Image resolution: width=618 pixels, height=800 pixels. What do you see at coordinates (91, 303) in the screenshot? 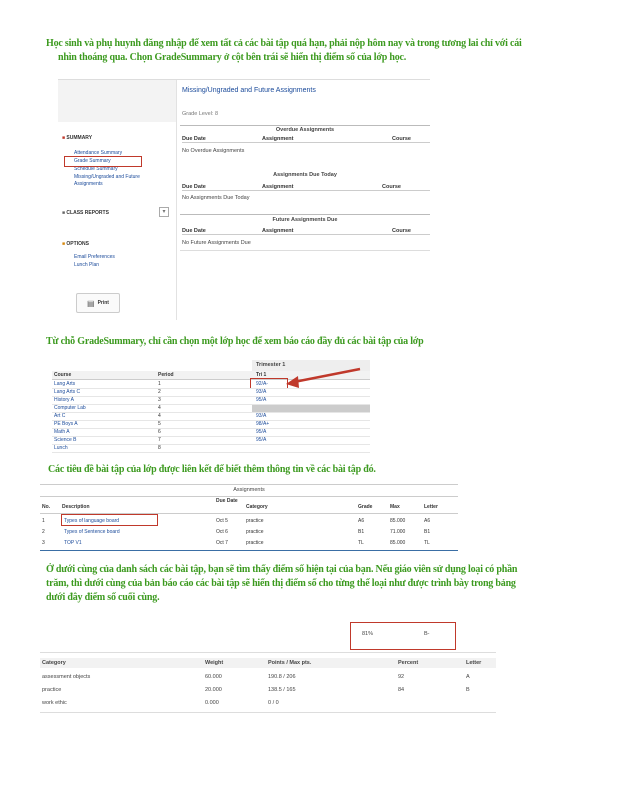
I see `printer-icon: ▤` at bounding box center [91, 303].